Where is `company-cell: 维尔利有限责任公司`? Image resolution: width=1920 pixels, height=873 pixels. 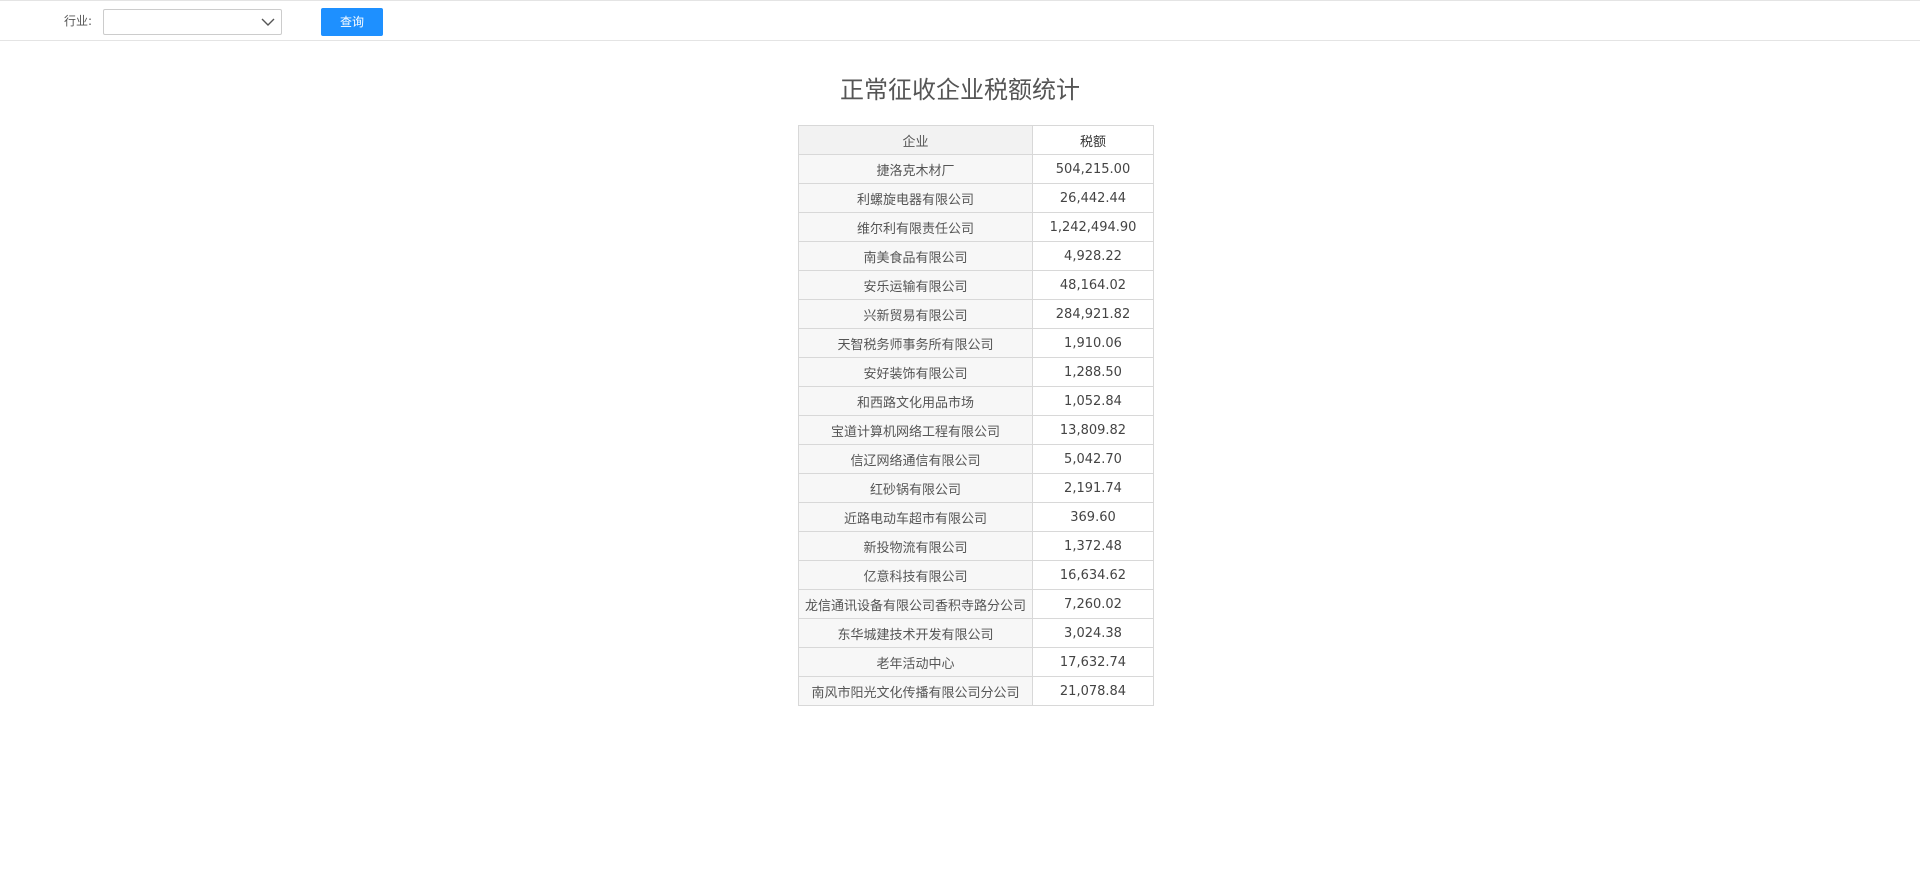 company-cell: 维尔利有限责任公司 is located at coordinates (915, 227).